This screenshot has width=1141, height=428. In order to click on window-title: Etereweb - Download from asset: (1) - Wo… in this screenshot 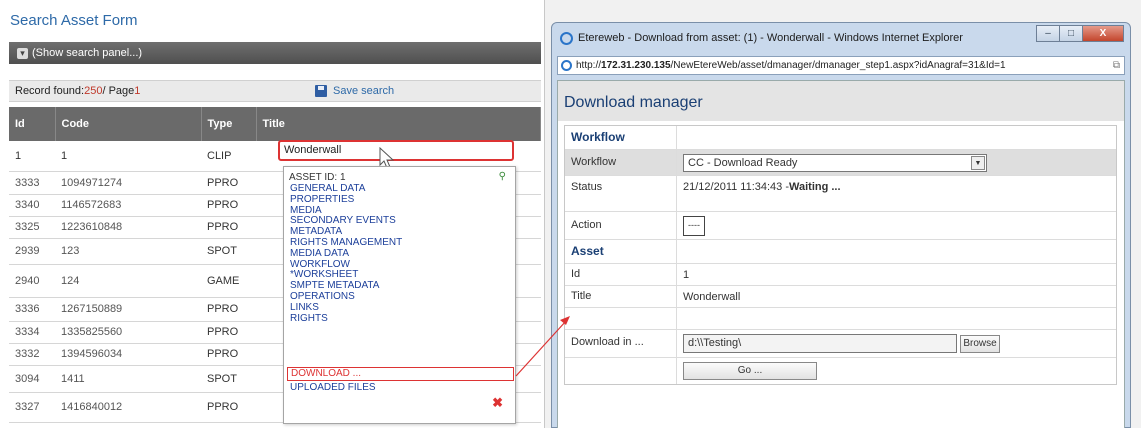, I will do `click(770, 38)`.